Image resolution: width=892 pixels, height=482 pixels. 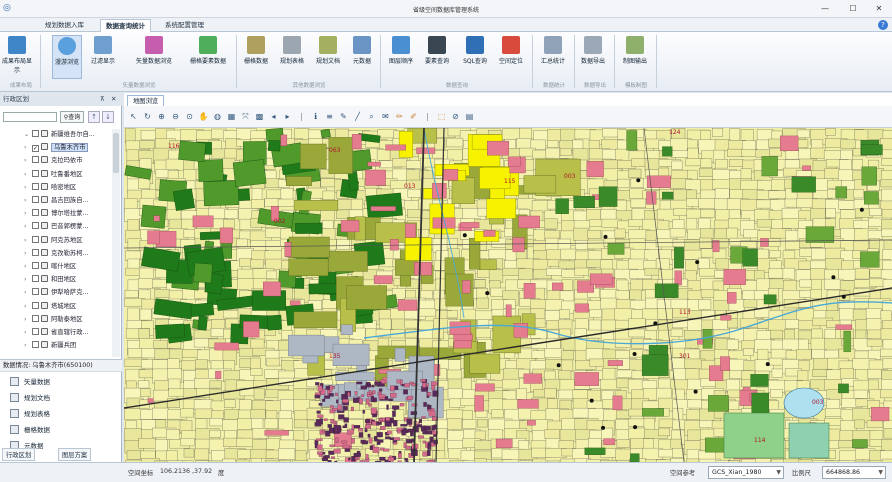 I want to click on tree-item: › 克拉玛依市, so click(x=53, y=161).